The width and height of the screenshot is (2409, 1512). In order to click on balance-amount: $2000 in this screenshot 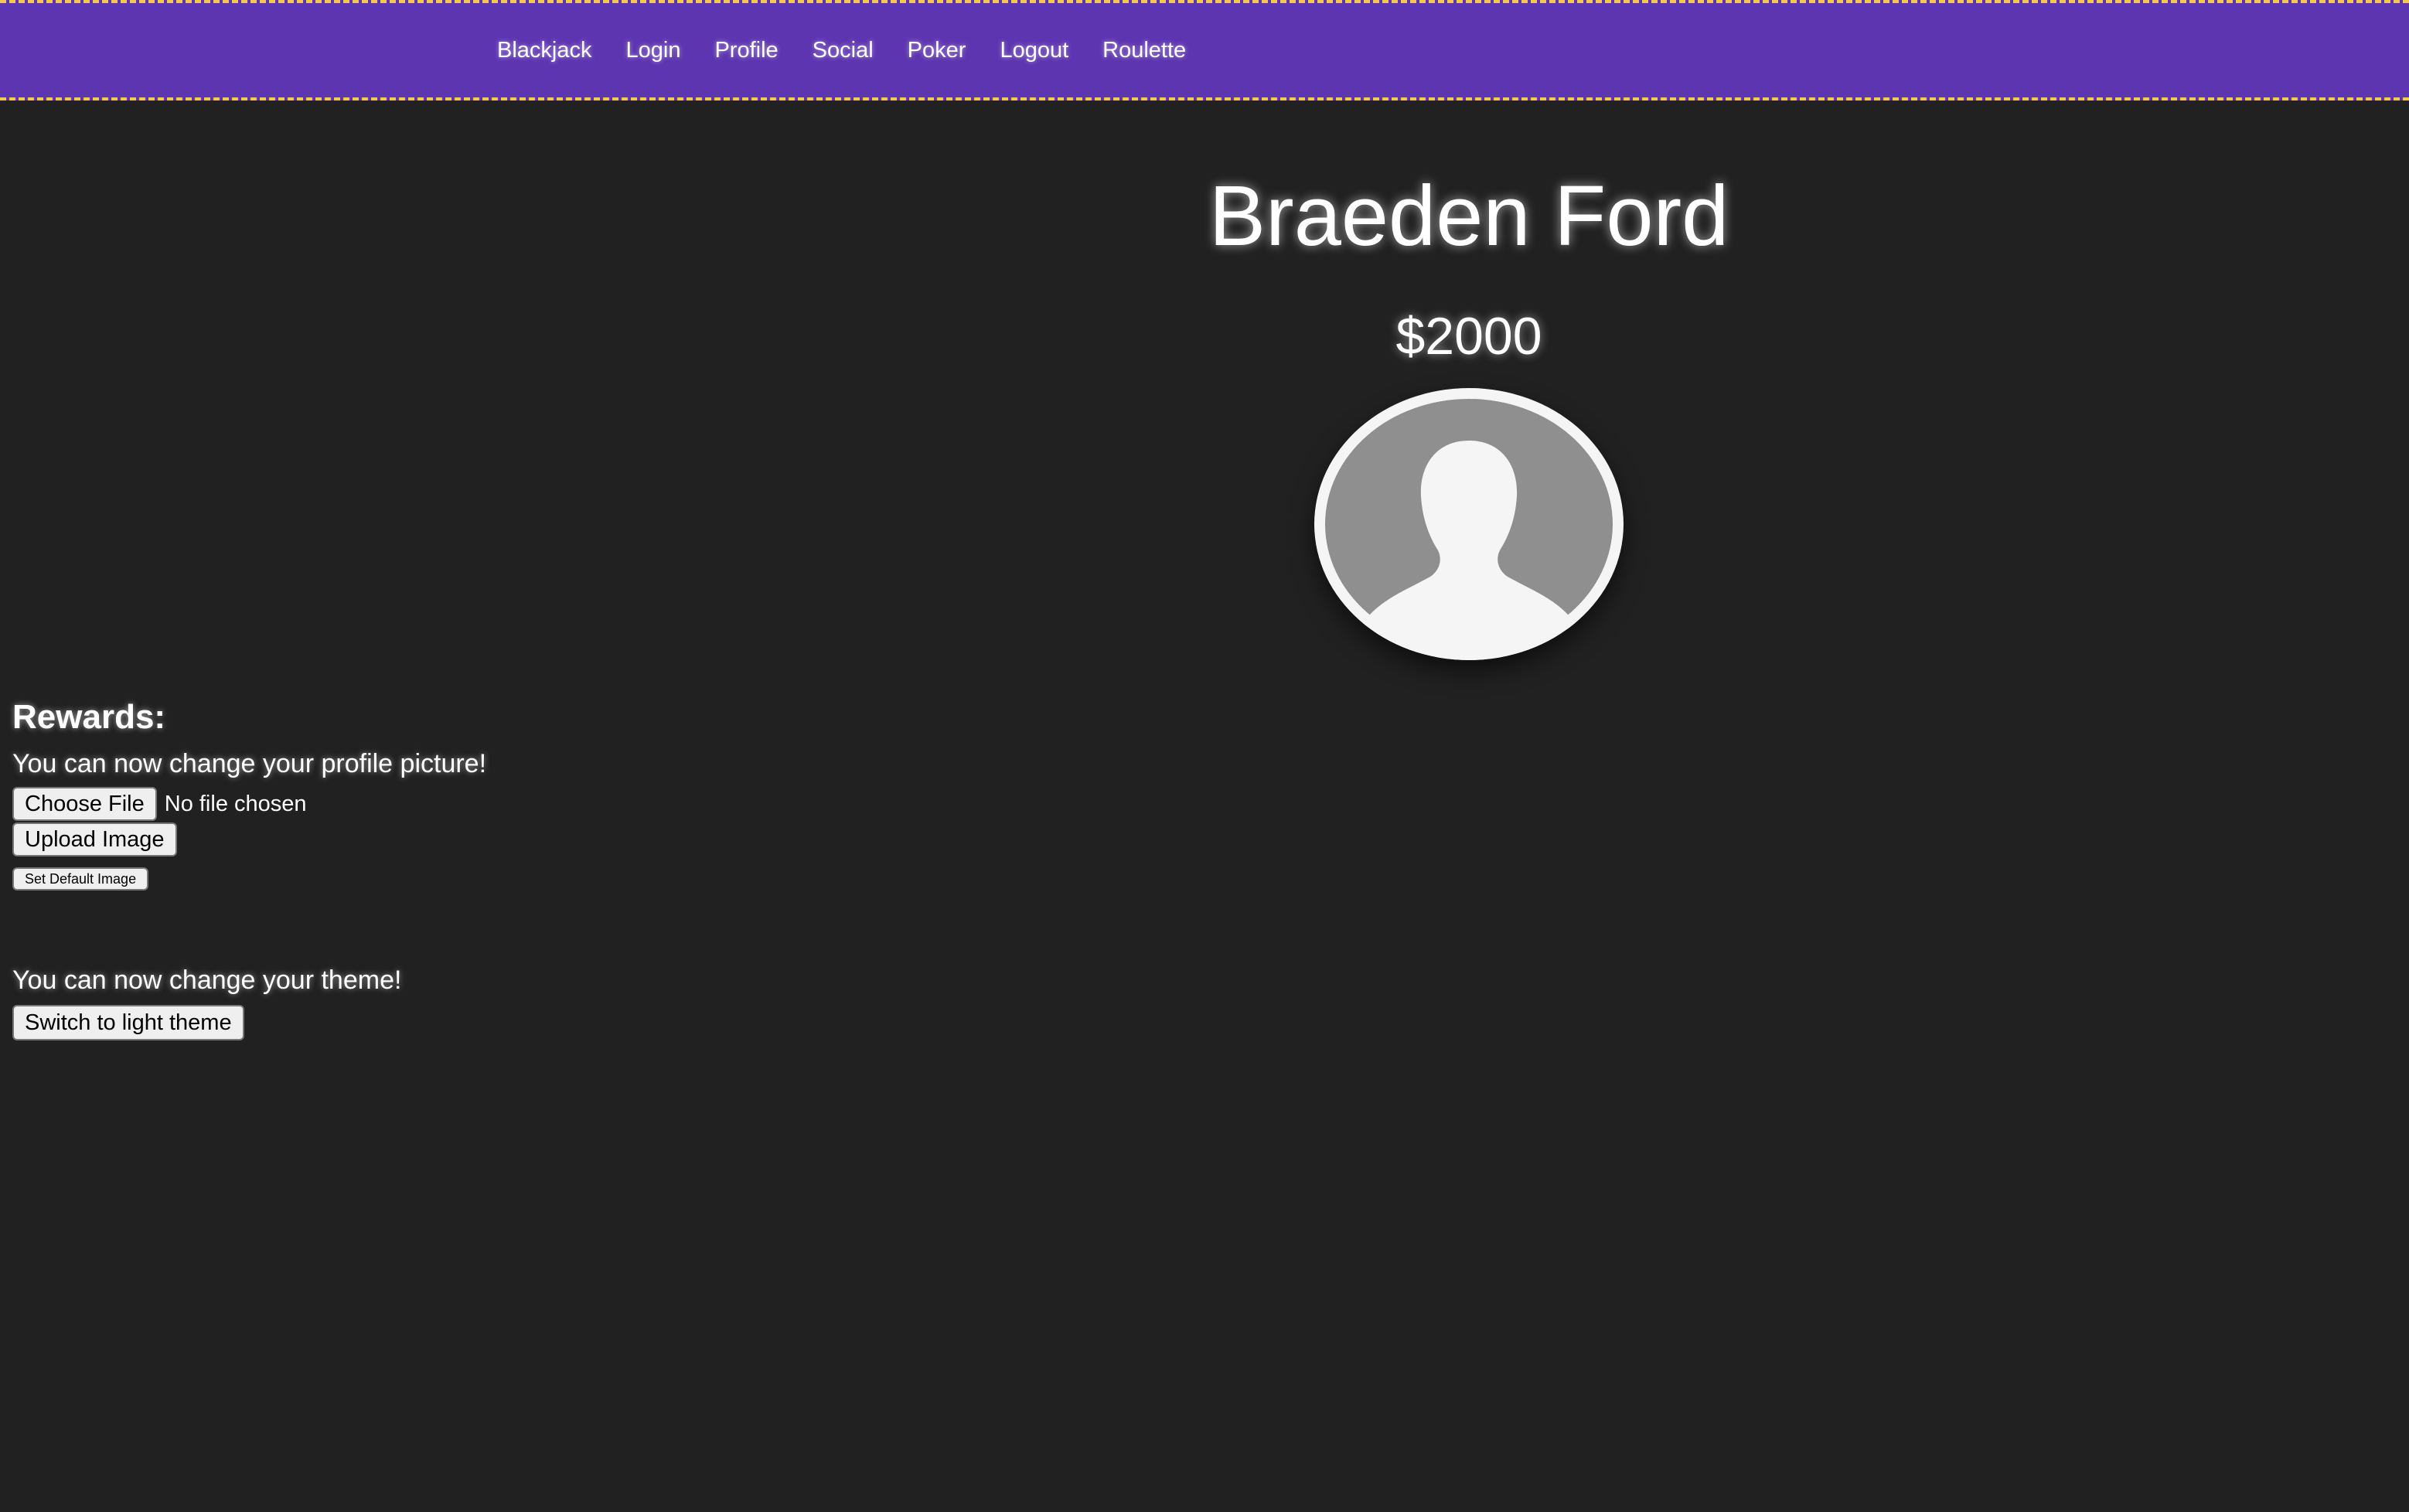, I will do `click(1468, 336)`.